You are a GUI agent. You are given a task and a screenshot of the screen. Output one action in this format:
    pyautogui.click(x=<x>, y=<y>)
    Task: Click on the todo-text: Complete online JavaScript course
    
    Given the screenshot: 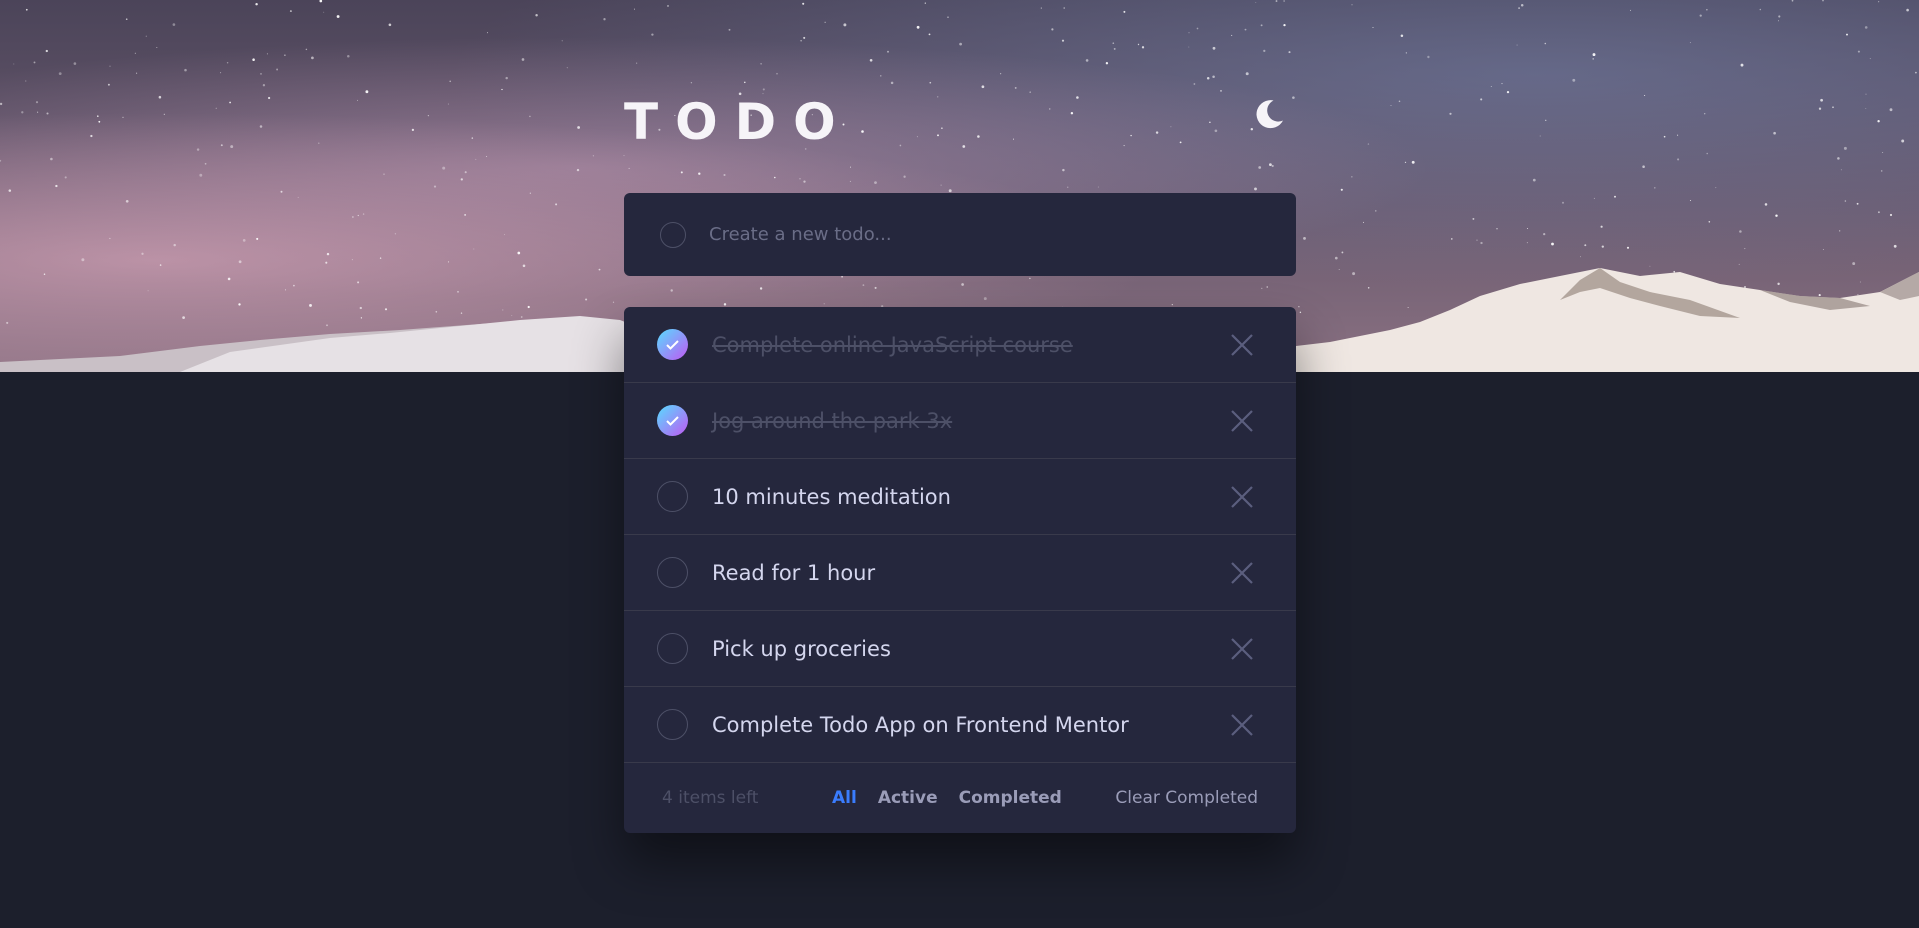 What is the action you would take?
    pyautogui.click(x=892, y=344)
    